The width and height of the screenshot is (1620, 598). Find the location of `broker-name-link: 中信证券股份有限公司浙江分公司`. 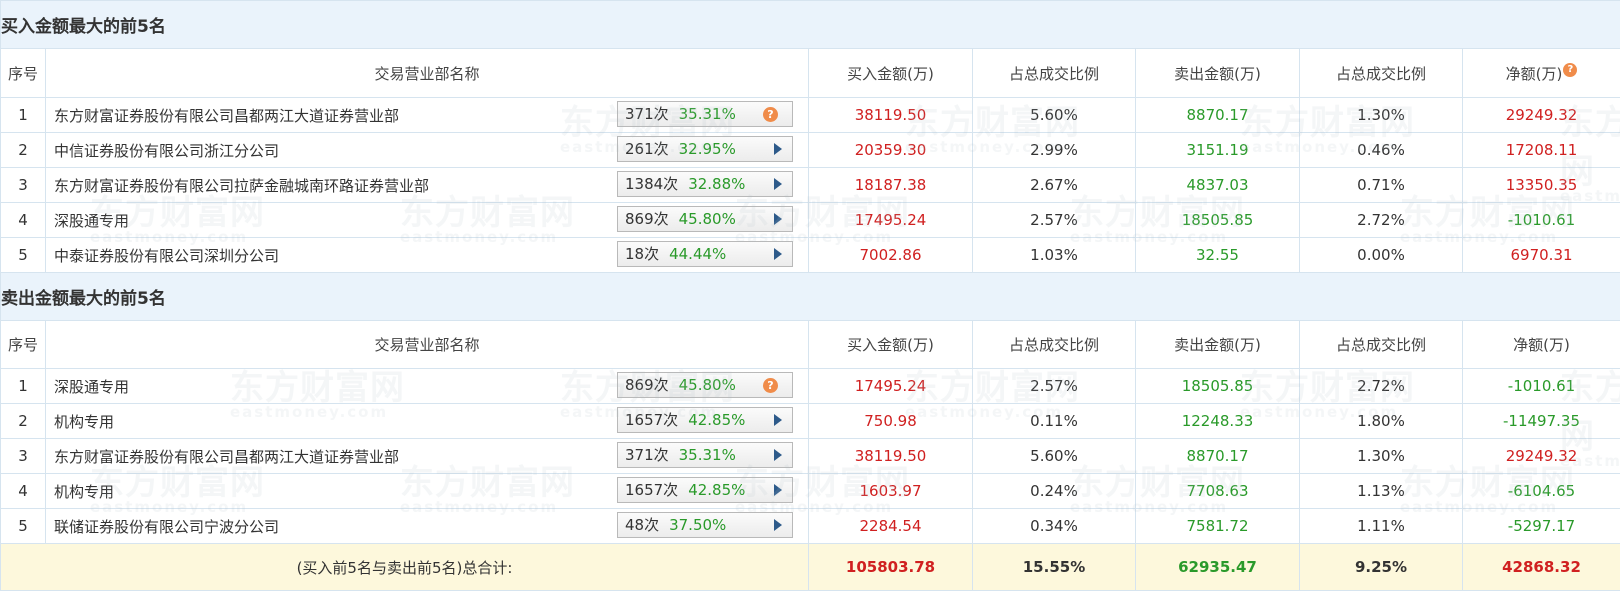

broker-name-link: 中信证券股份有限公司浙江分公司 is located at coordinates (166, 150).